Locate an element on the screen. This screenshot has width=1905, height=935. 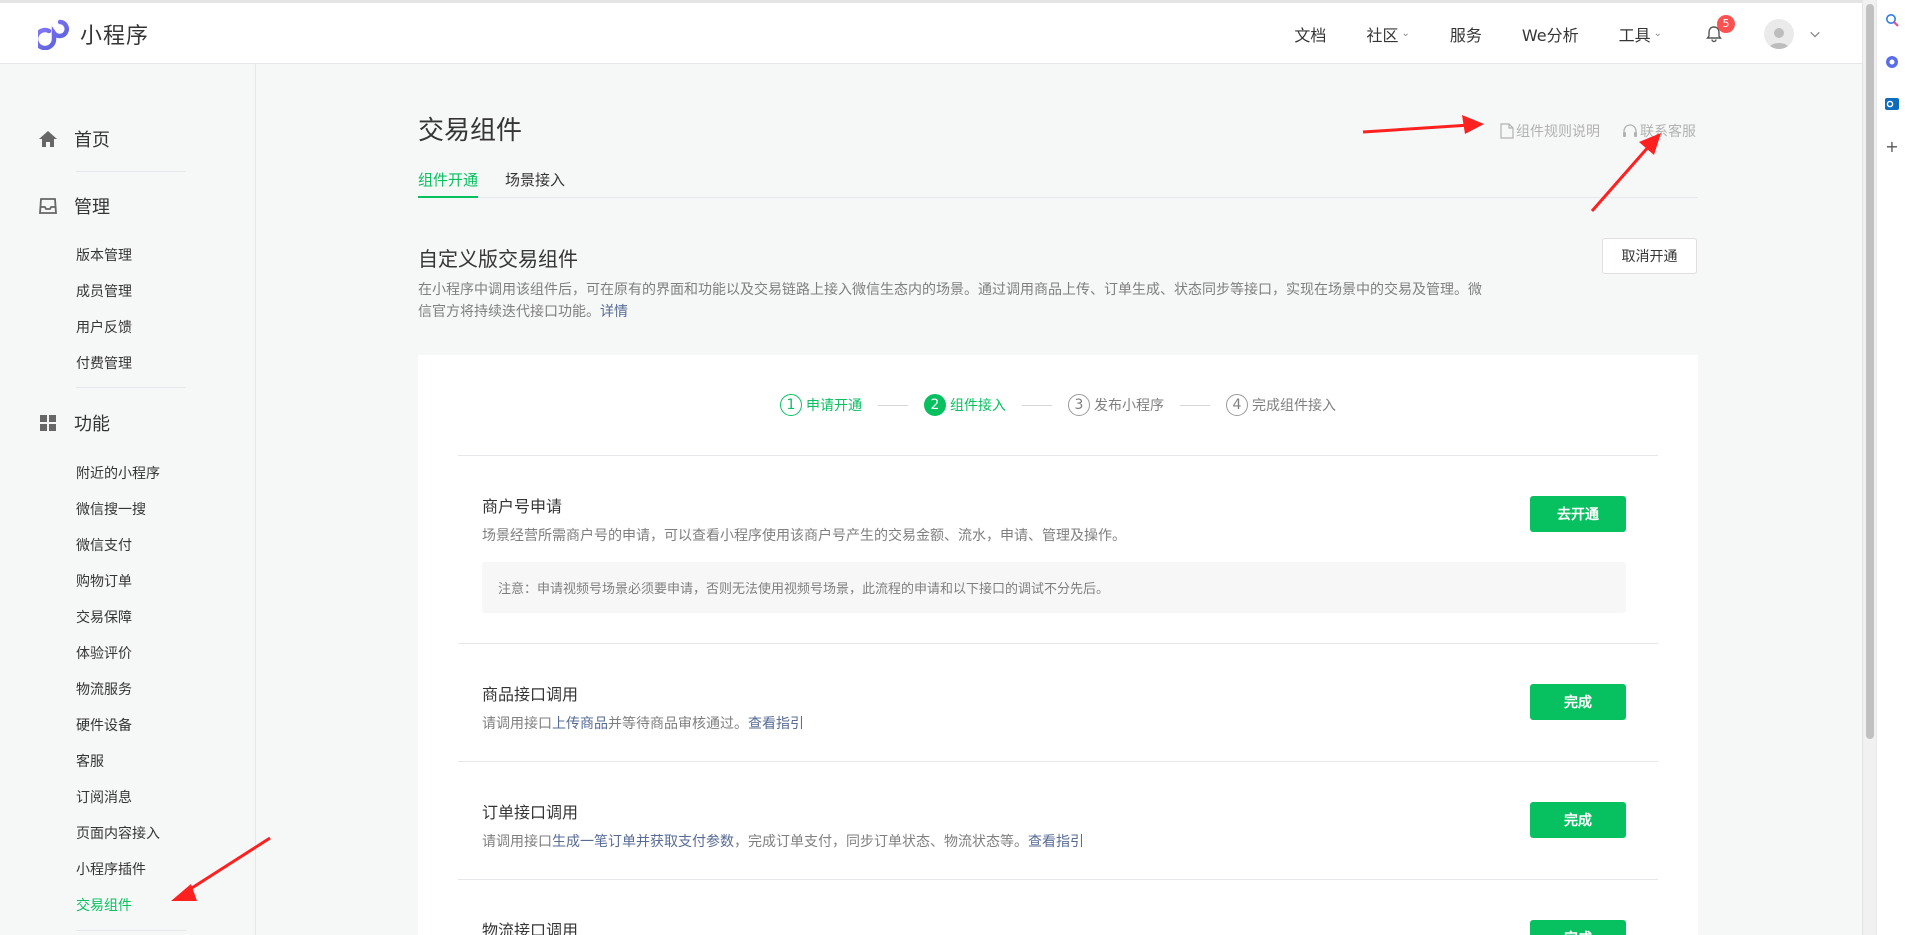
scrollbar-thumb is located at coordinates (1870, 371).